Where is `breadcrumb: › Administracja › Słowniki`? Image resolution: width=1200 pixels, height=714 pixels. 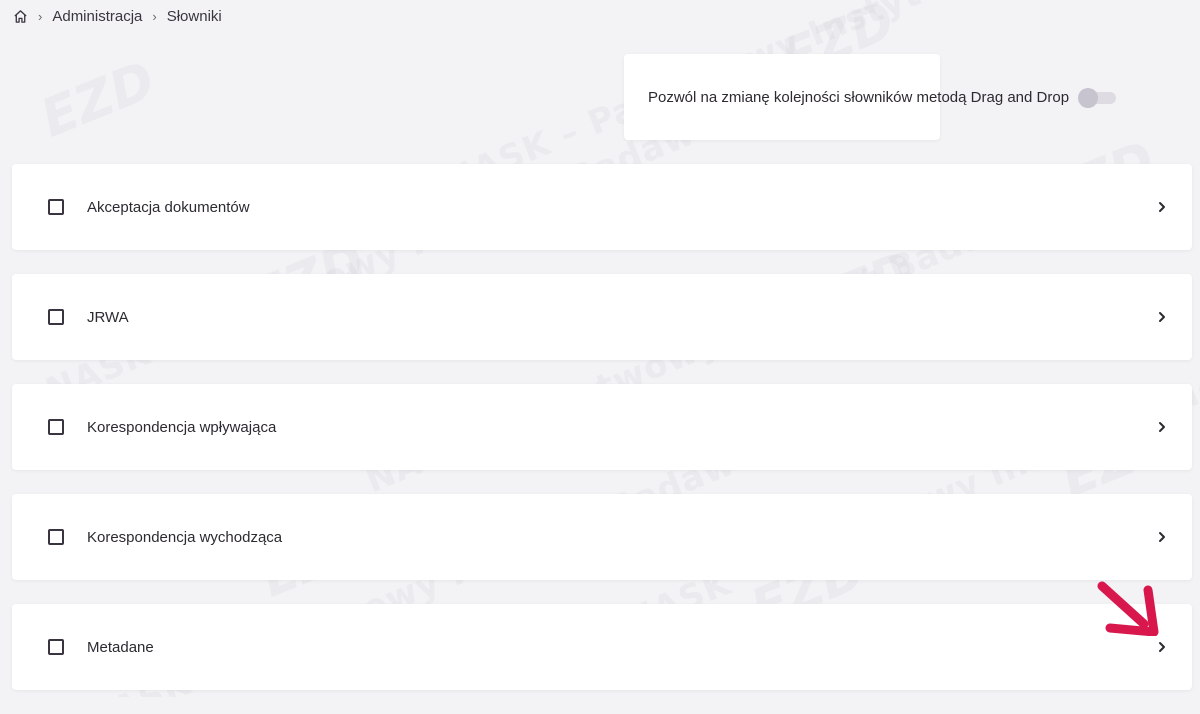
breadcrumb: › Administracja › Słowniki is located at coordinates (117, 16).